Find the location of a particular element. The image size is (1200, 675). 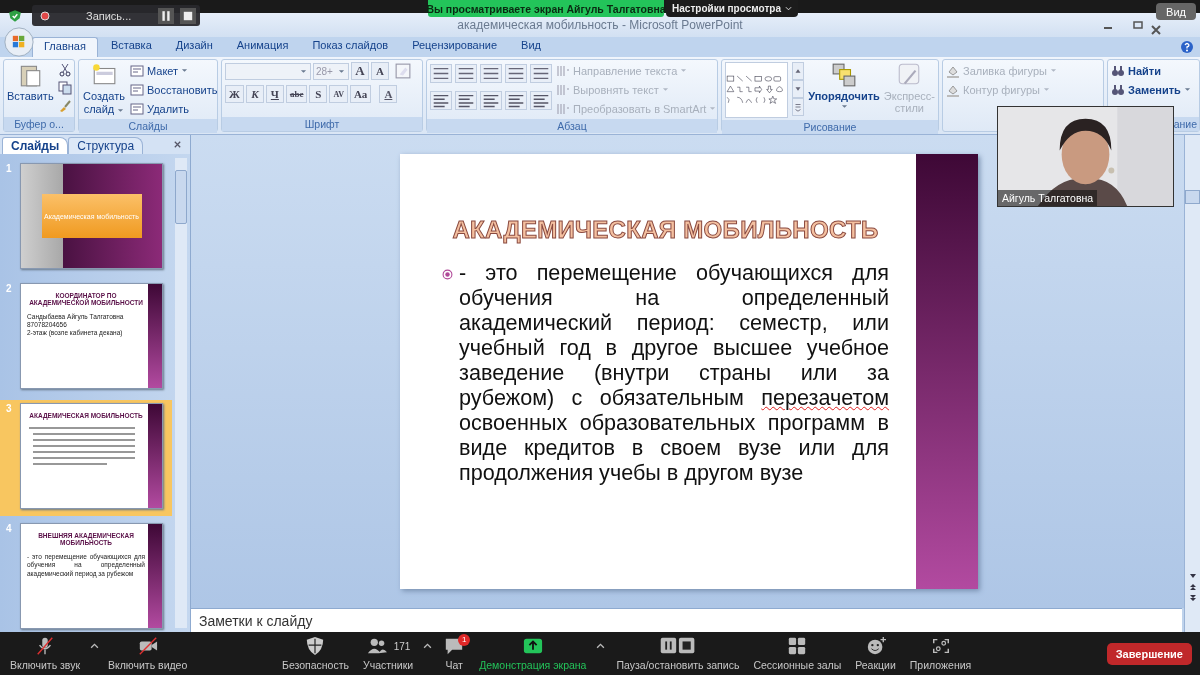

slide-number: 3 is located at coordinates (9, 408).